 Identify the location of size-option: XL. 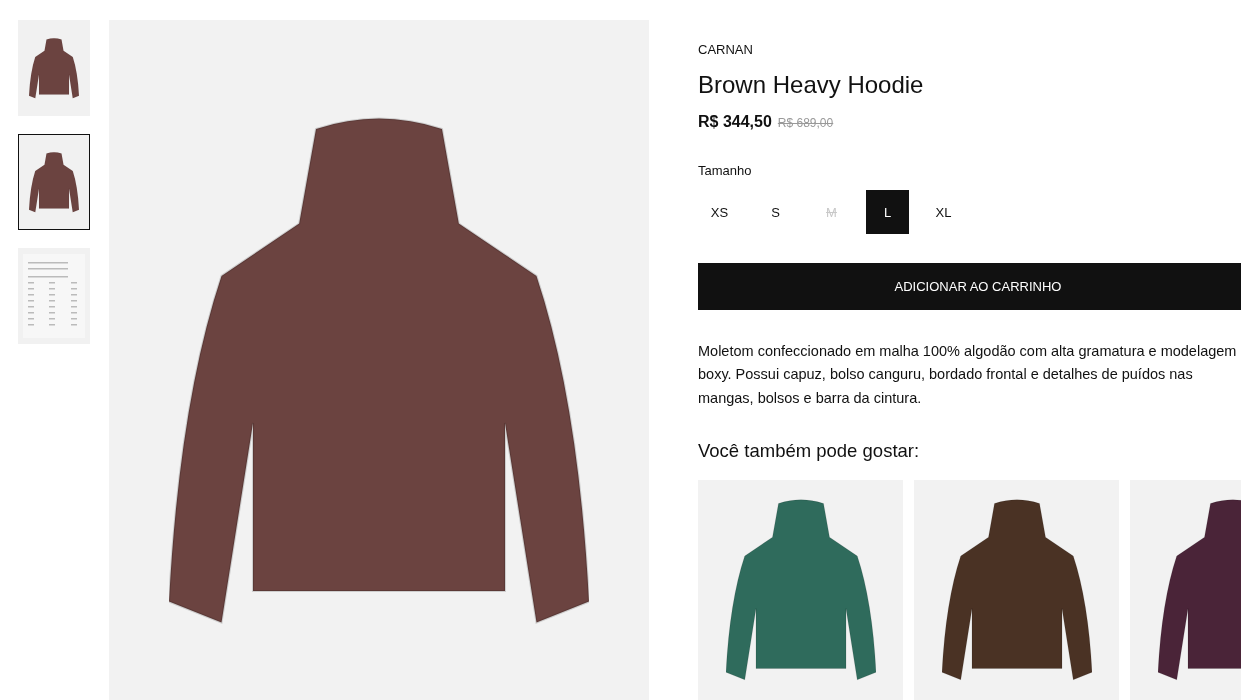
(943, 212).